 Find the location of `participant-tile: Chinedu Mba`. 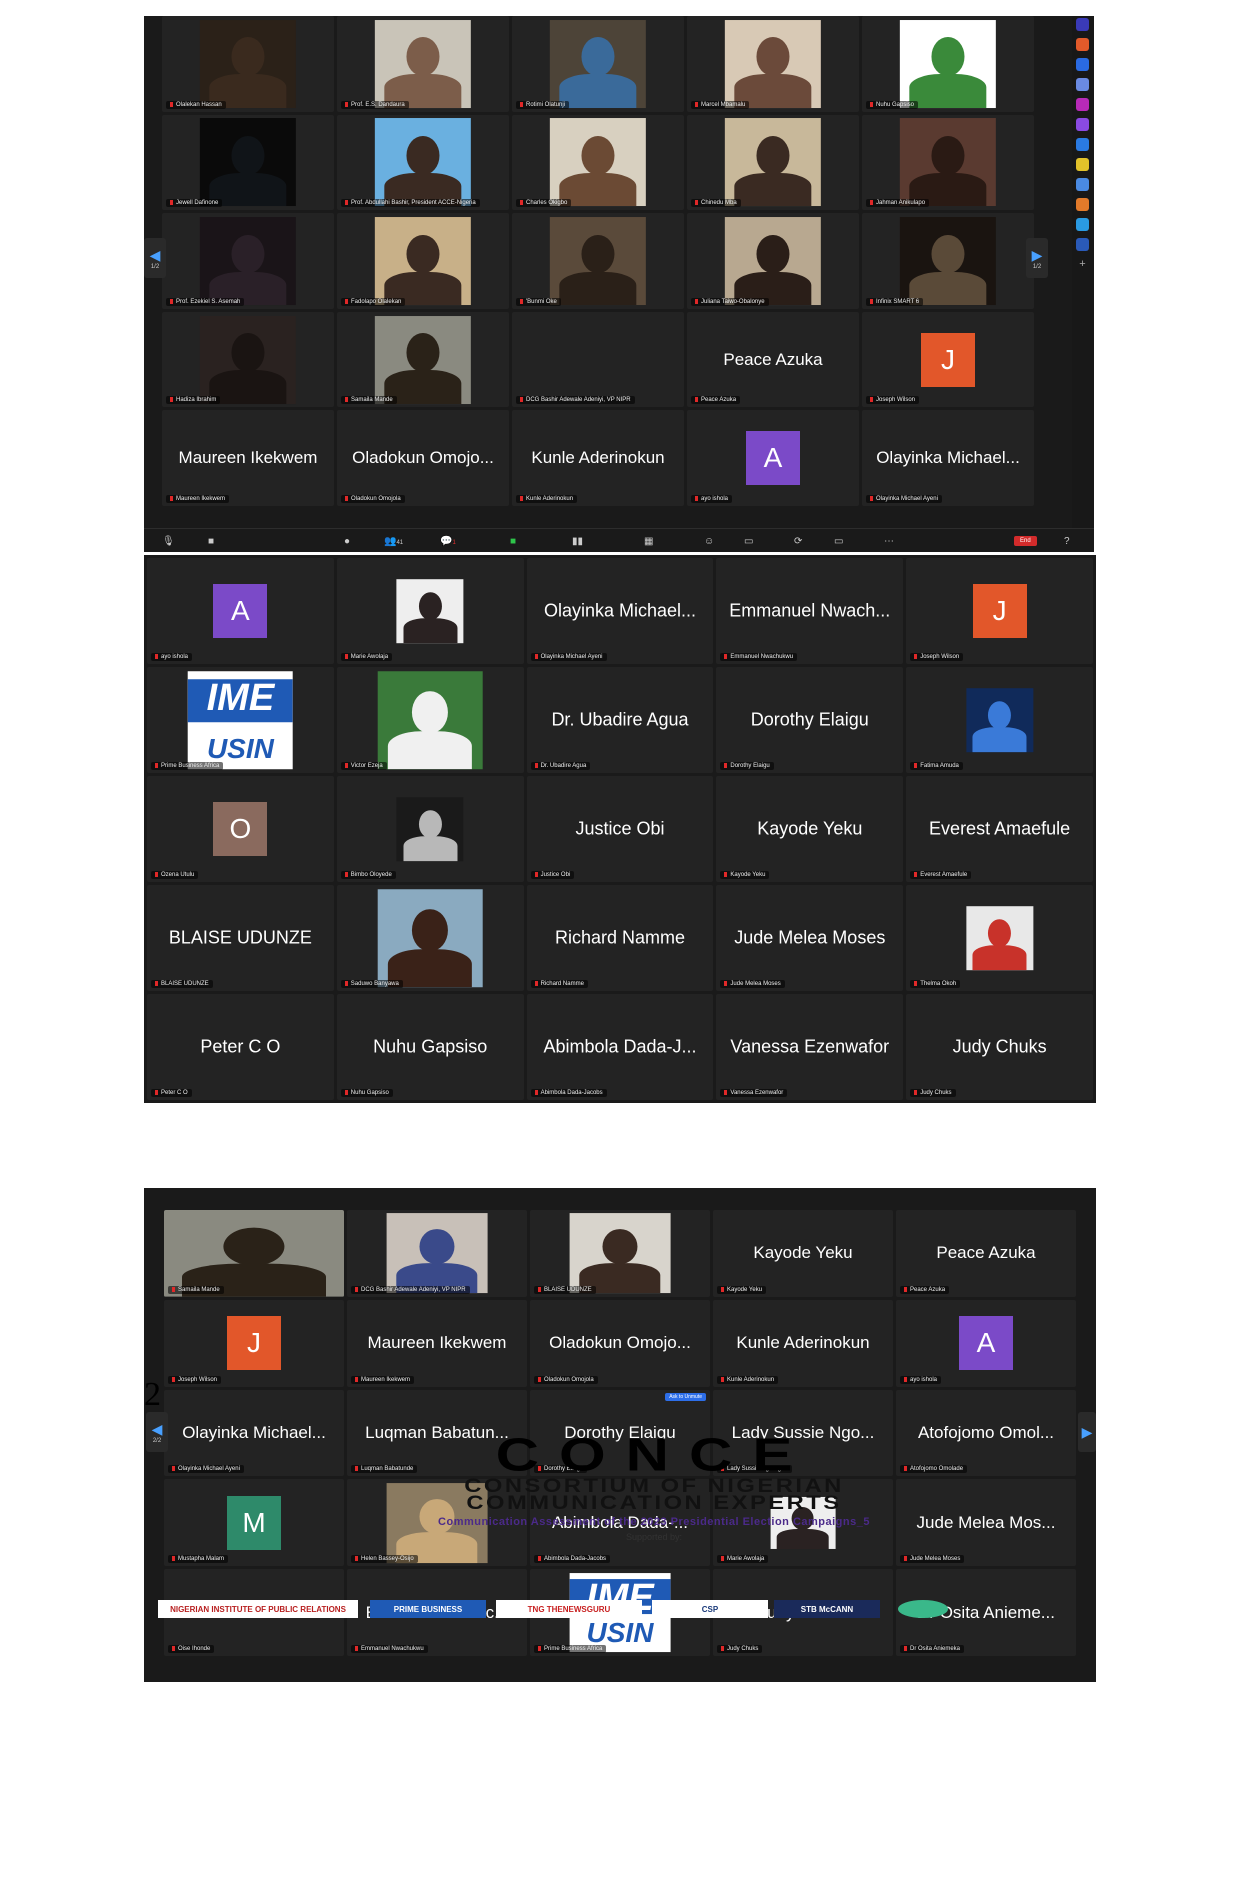

participant-tile: Chinedu Mba is located at coordinates (773, 162).